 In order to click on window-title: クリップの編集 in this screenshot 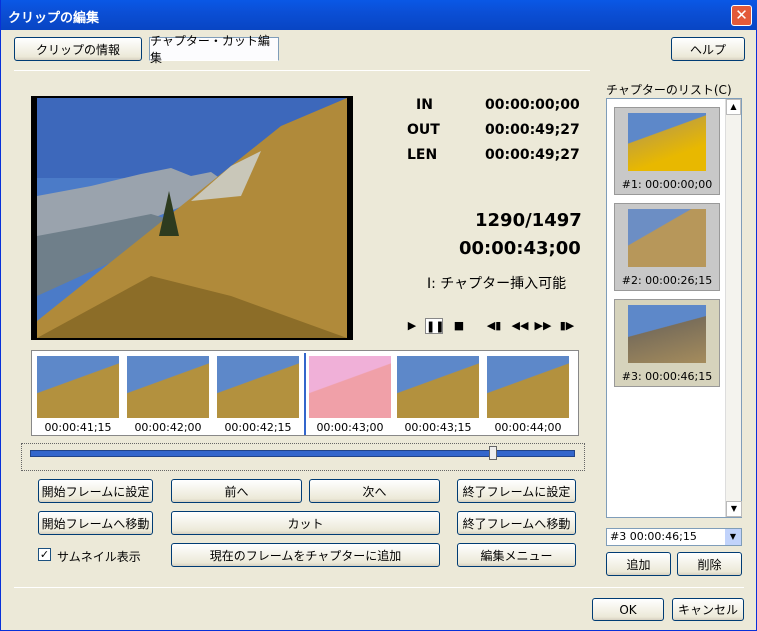, I will do `click(54, 18)`.